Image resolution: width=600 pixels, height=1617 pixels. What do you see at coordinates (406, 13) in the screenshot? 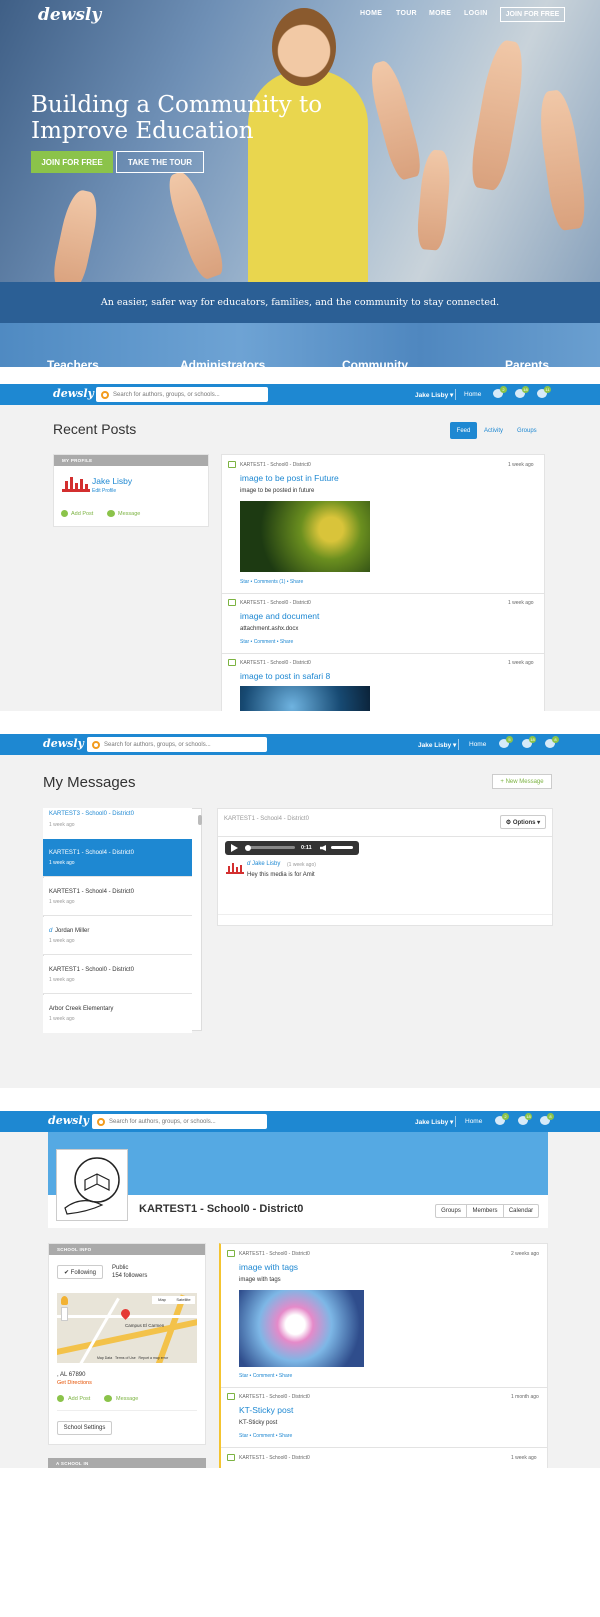
I see `nav-tour: TOUR` at bounding box center [406, 13].